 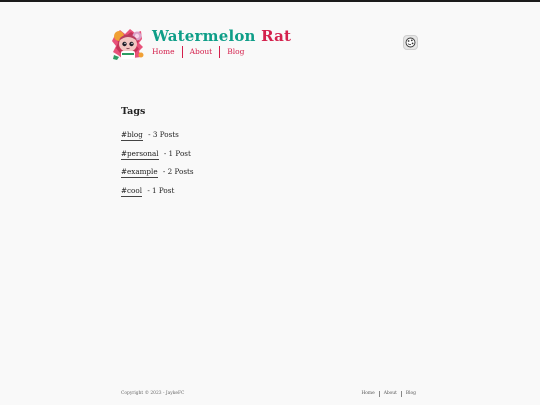 What do you see at coordinates (133, 111) in the screenshot?
I see `page-title: Tags` at bounding box center [133, 111].